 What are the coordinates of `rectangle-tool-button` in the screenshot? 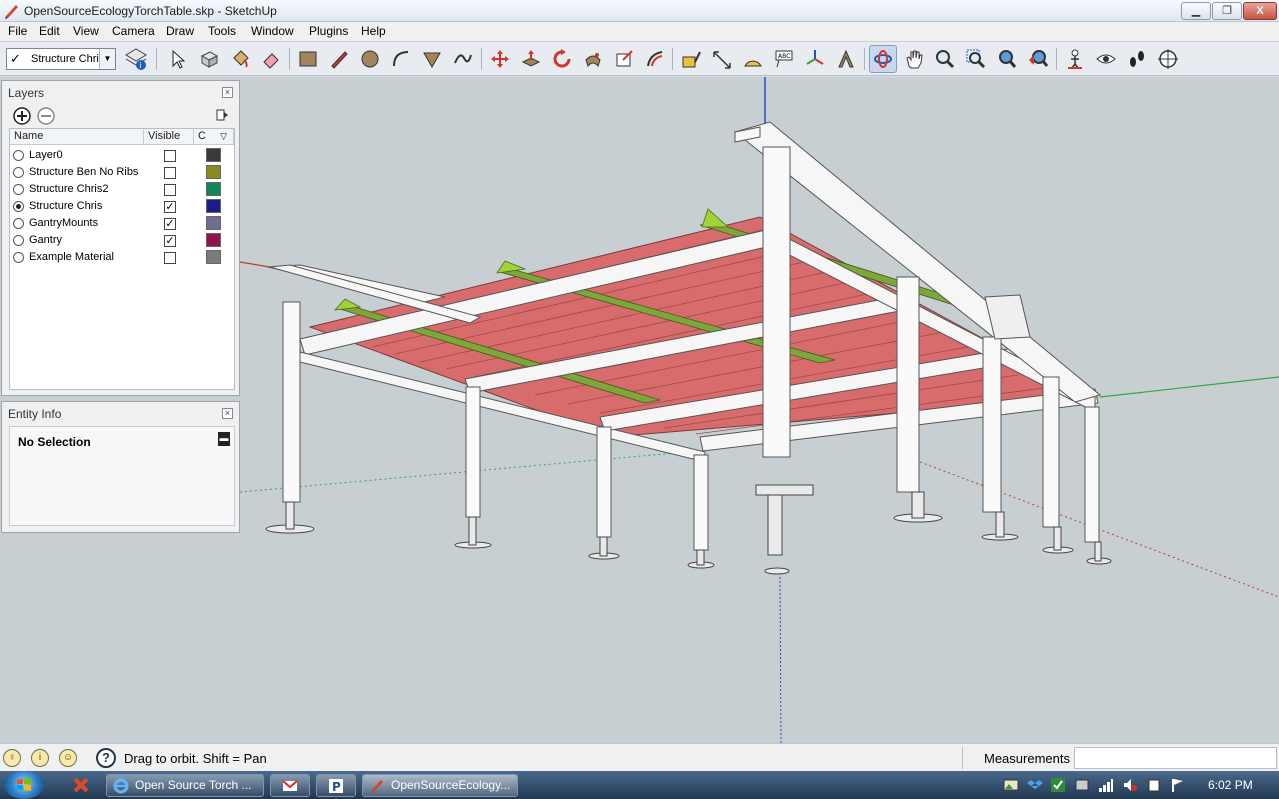 It's located at (308, 59).